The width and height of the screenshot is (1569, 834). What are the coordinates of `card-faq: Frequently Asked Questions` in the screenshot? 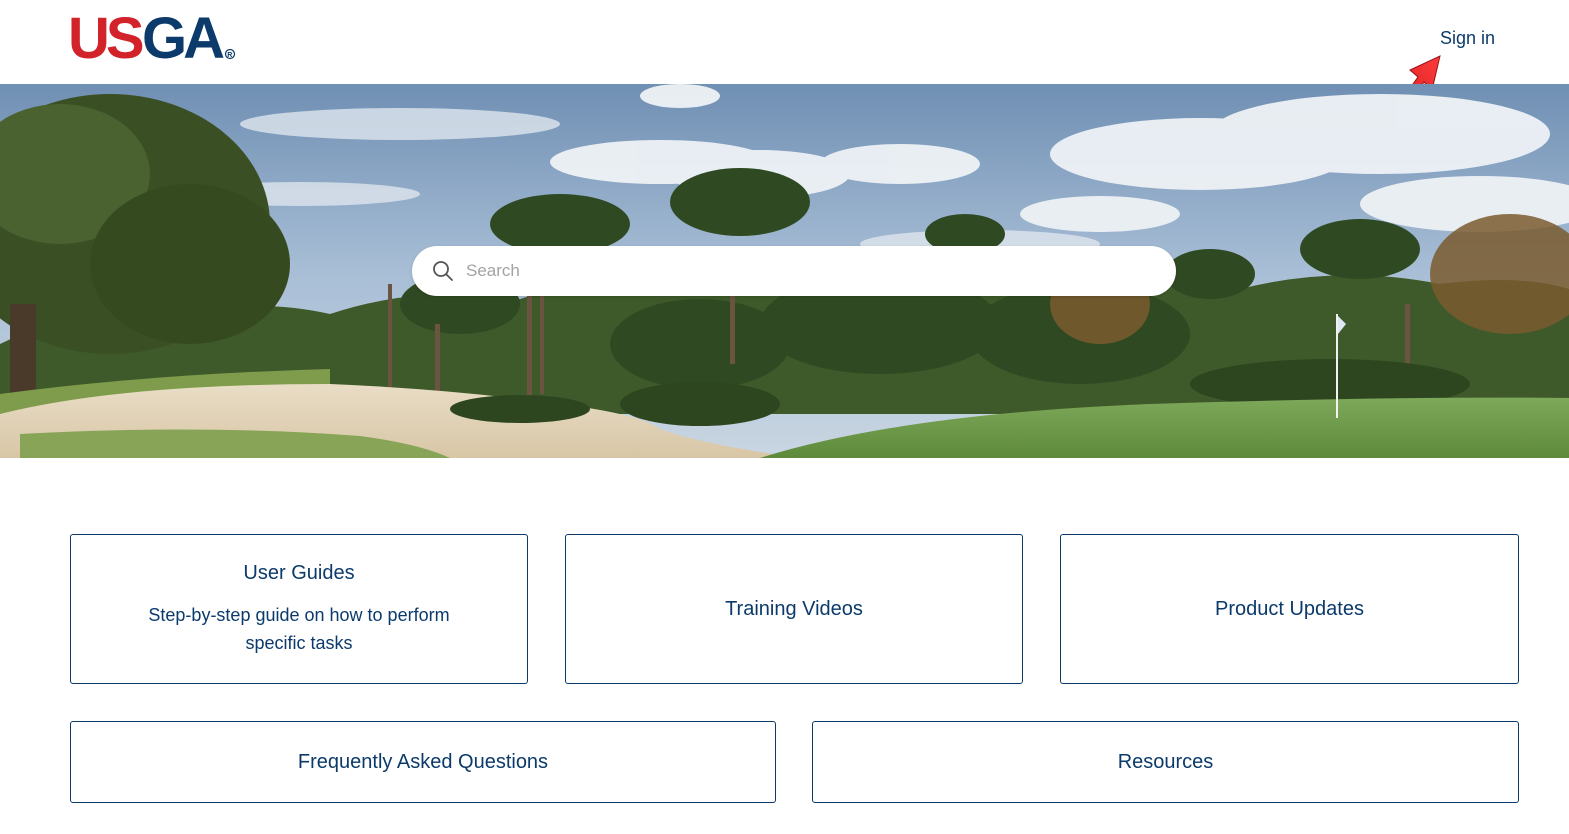 It's located at (423, 762).